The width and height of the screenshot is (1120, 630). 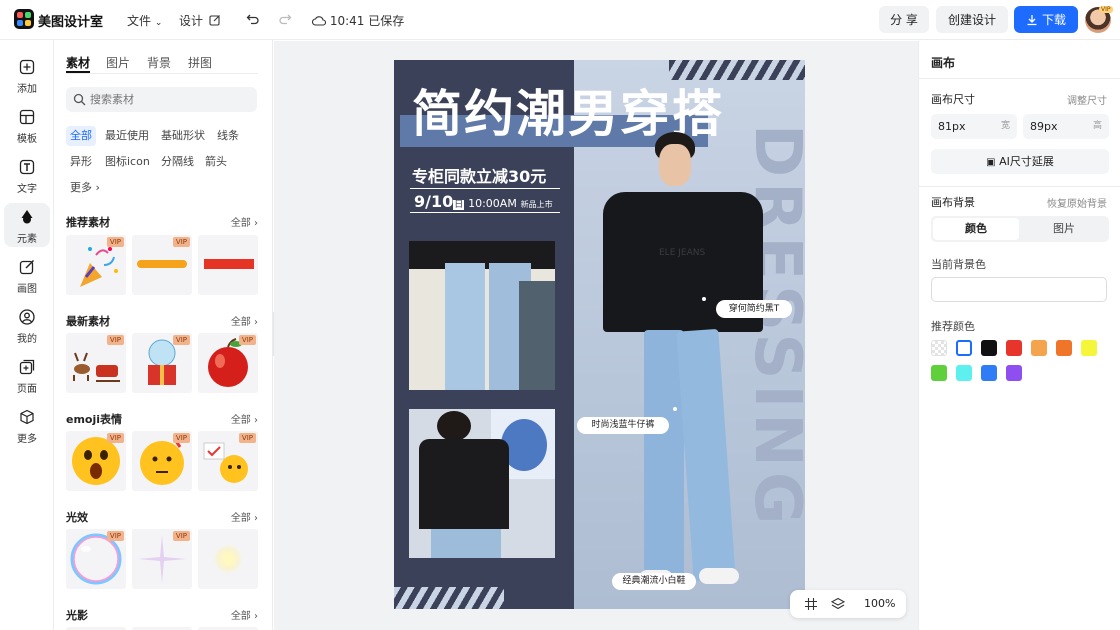 I want to click on file-menu: 文件 ⌄, so click(x=144, y=20).